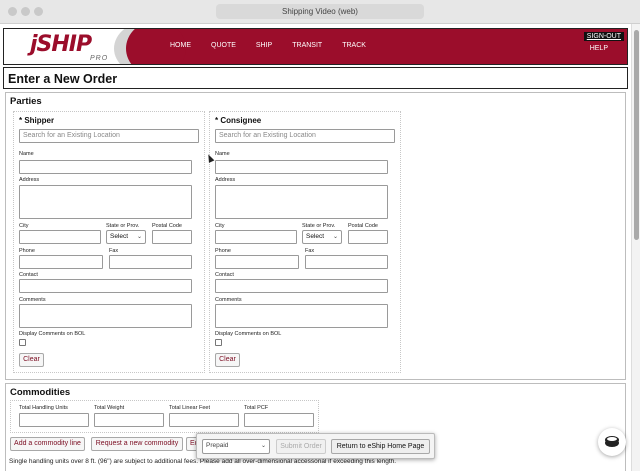 The image size is (640, 471). Describe the element at coordinates (60, 237) in the screenshot. I see `shipper-city-input` at that location.